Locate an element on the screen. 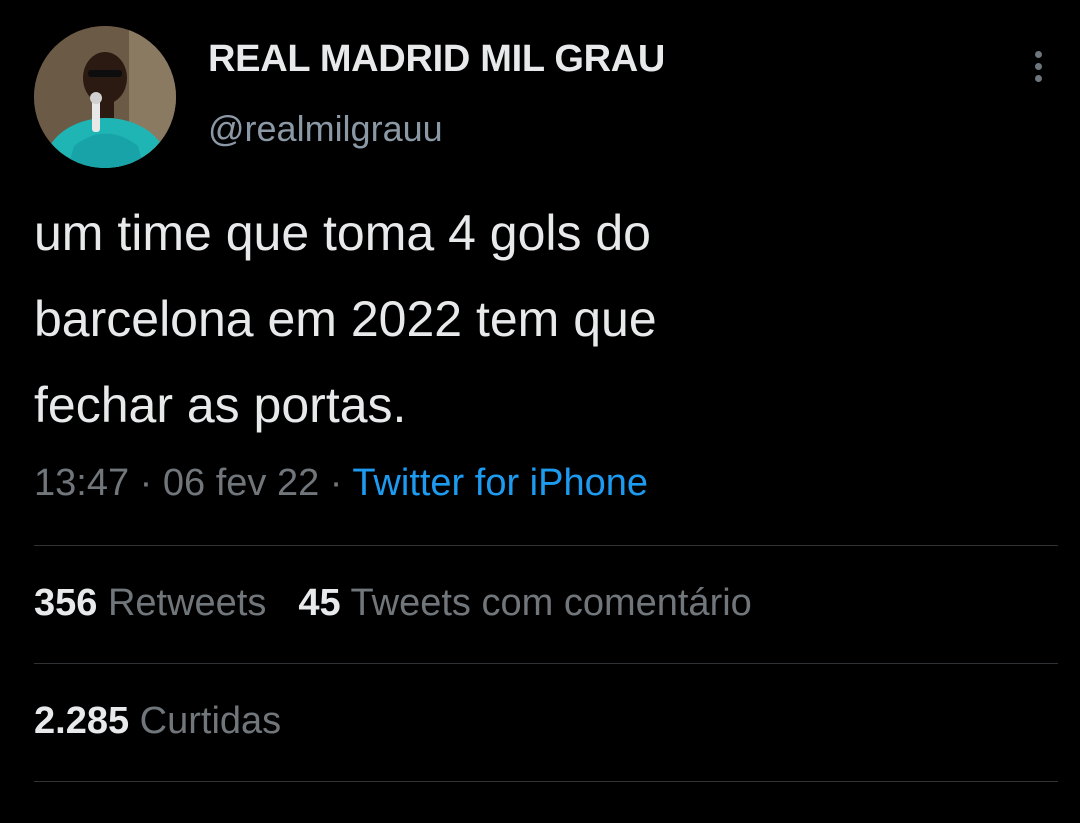 The height and width of the screenshot is (823, 1080). tweet-time: 13:47 is located at coordinates (81, 483).